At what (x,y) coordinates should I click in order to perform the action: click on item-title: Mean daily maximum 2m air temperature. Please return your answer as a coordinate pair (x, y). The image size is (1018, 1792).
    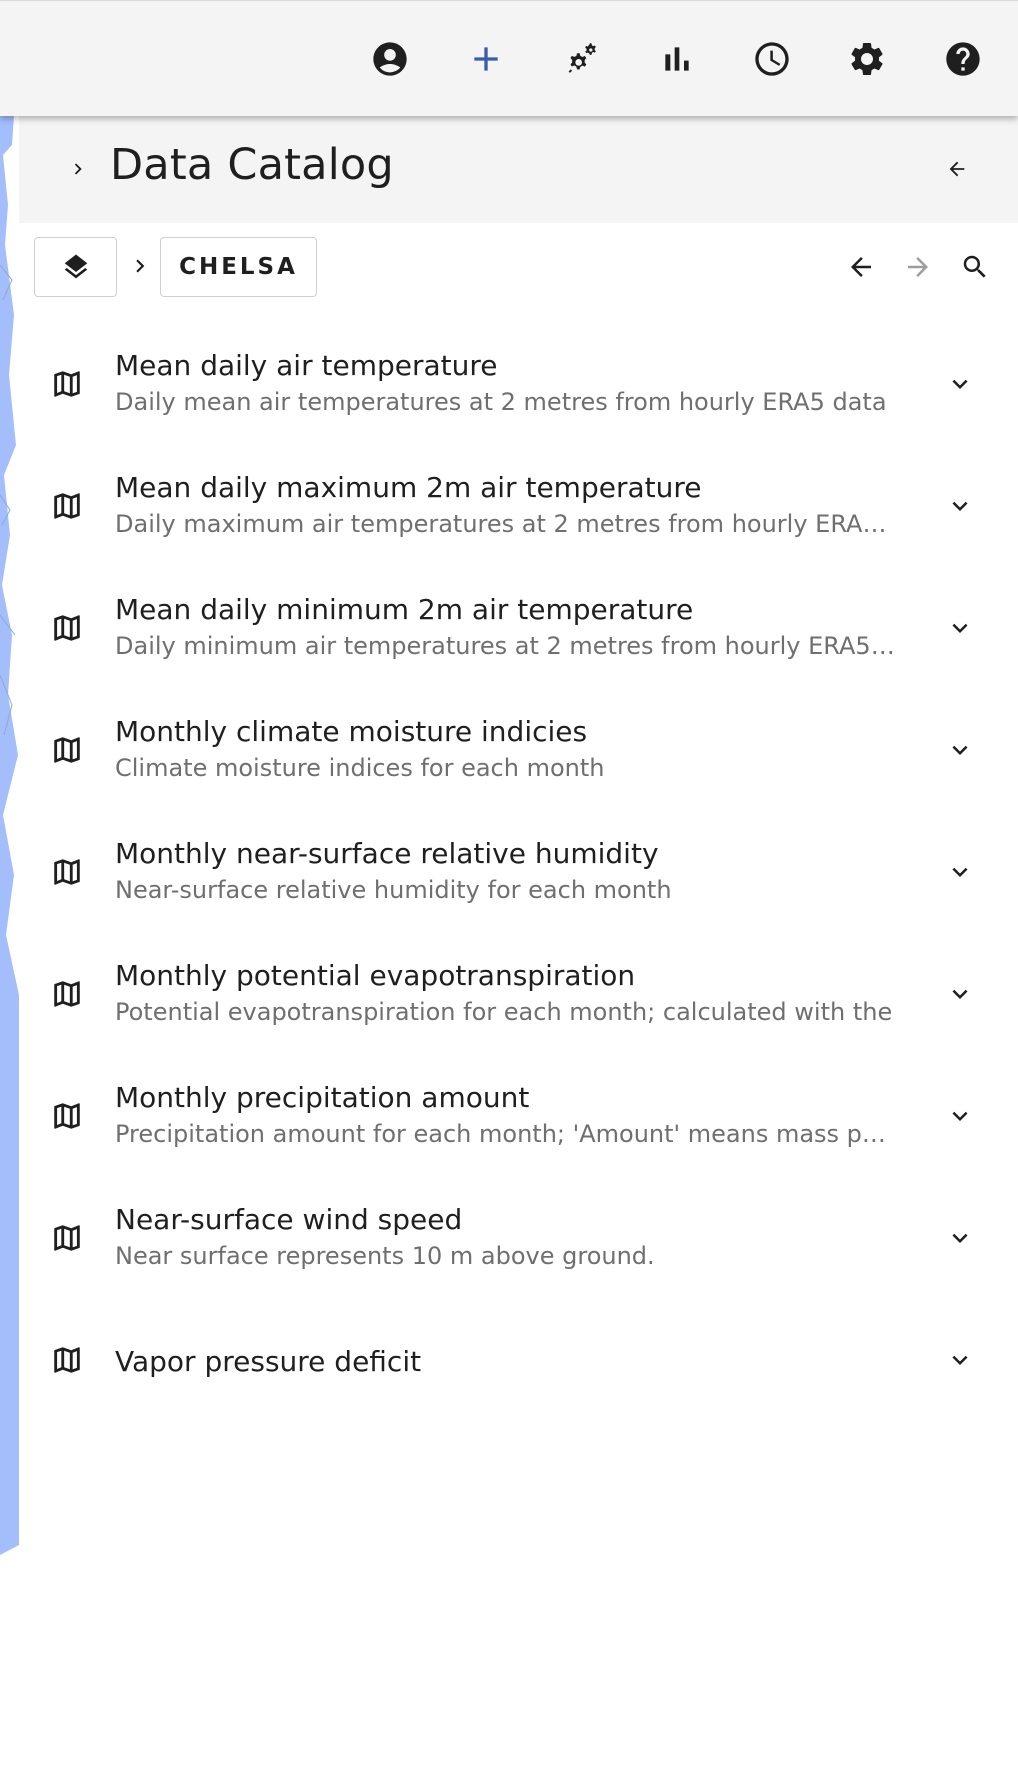
    Looking at the image, I should click on (408, 487).